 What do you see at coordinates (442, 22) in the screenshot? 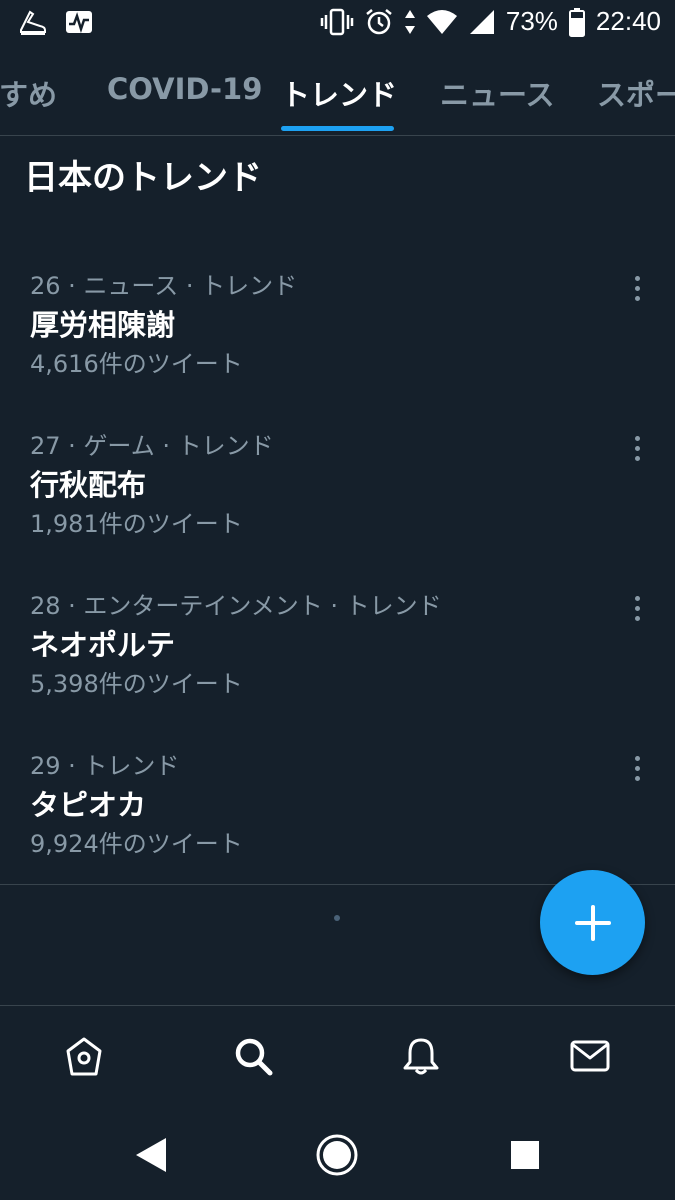
I see `wifi-icon` at bounding box center [442, 22].